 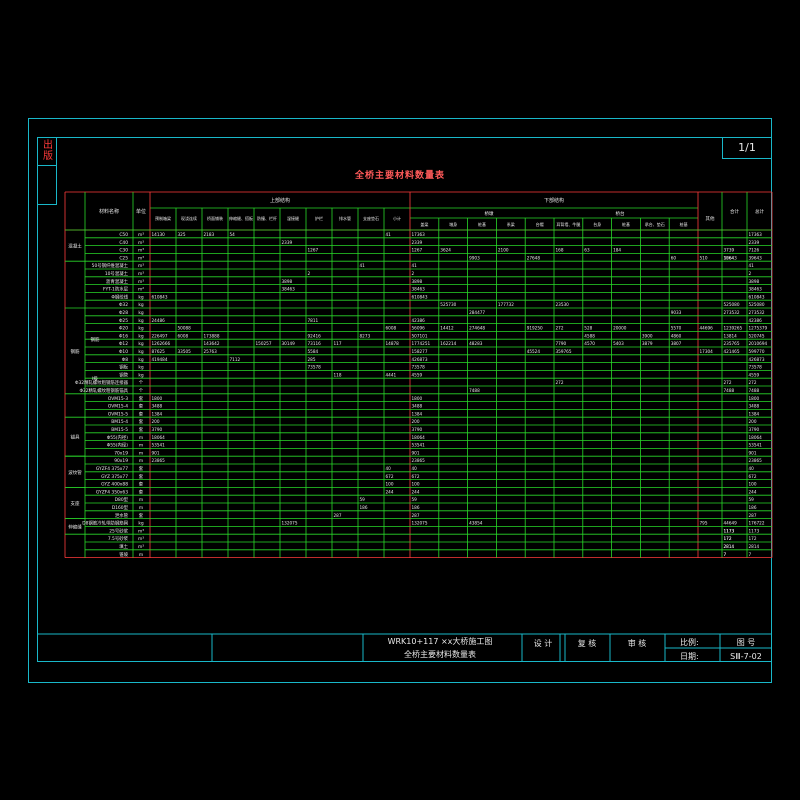 What do you see at coordinates (440, 654) in the screenshot?
I see `drawing-title: 全桥主要材料数量表` at bounding box center [440, 654].